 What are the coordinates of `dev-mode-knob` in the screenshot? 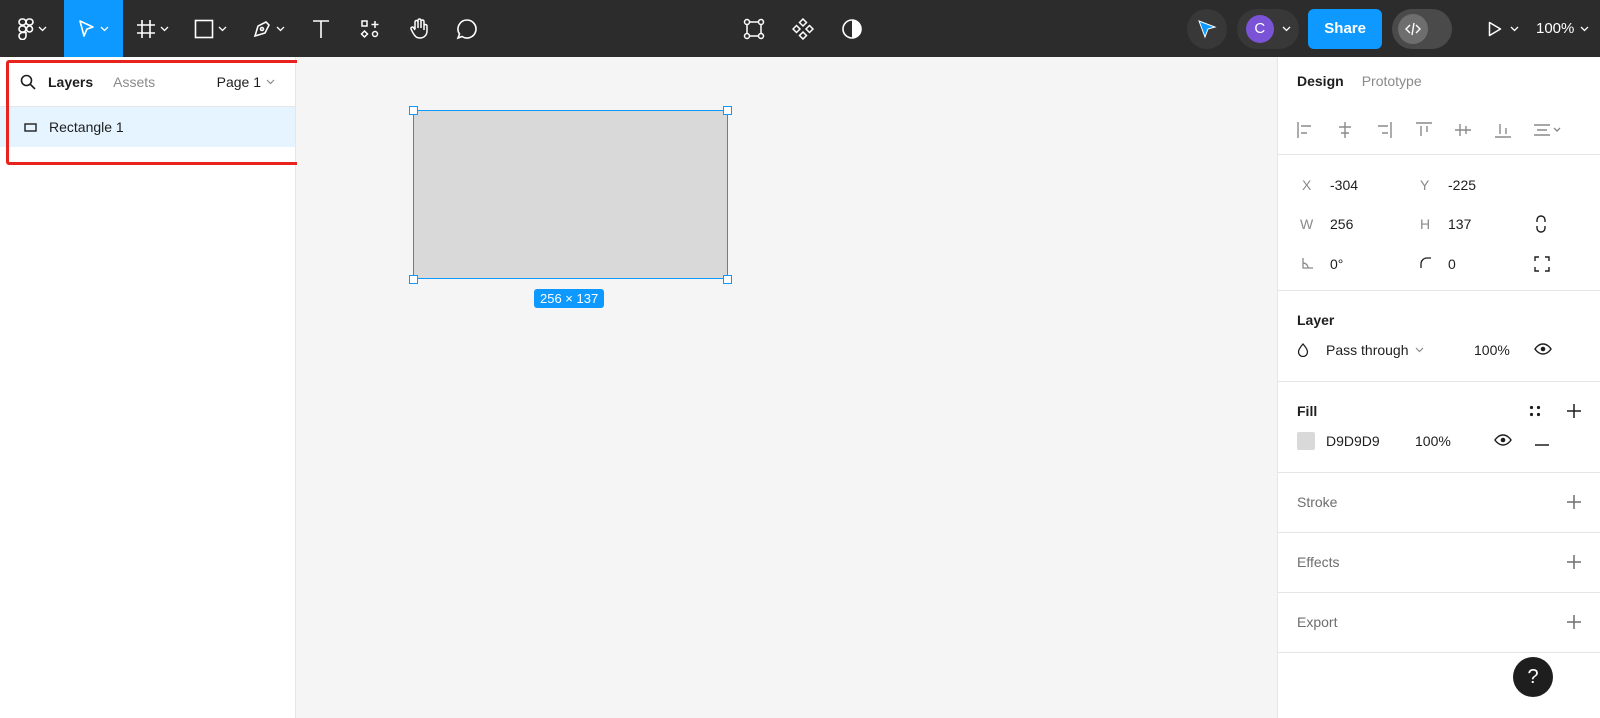 It's located at (1413, 28).